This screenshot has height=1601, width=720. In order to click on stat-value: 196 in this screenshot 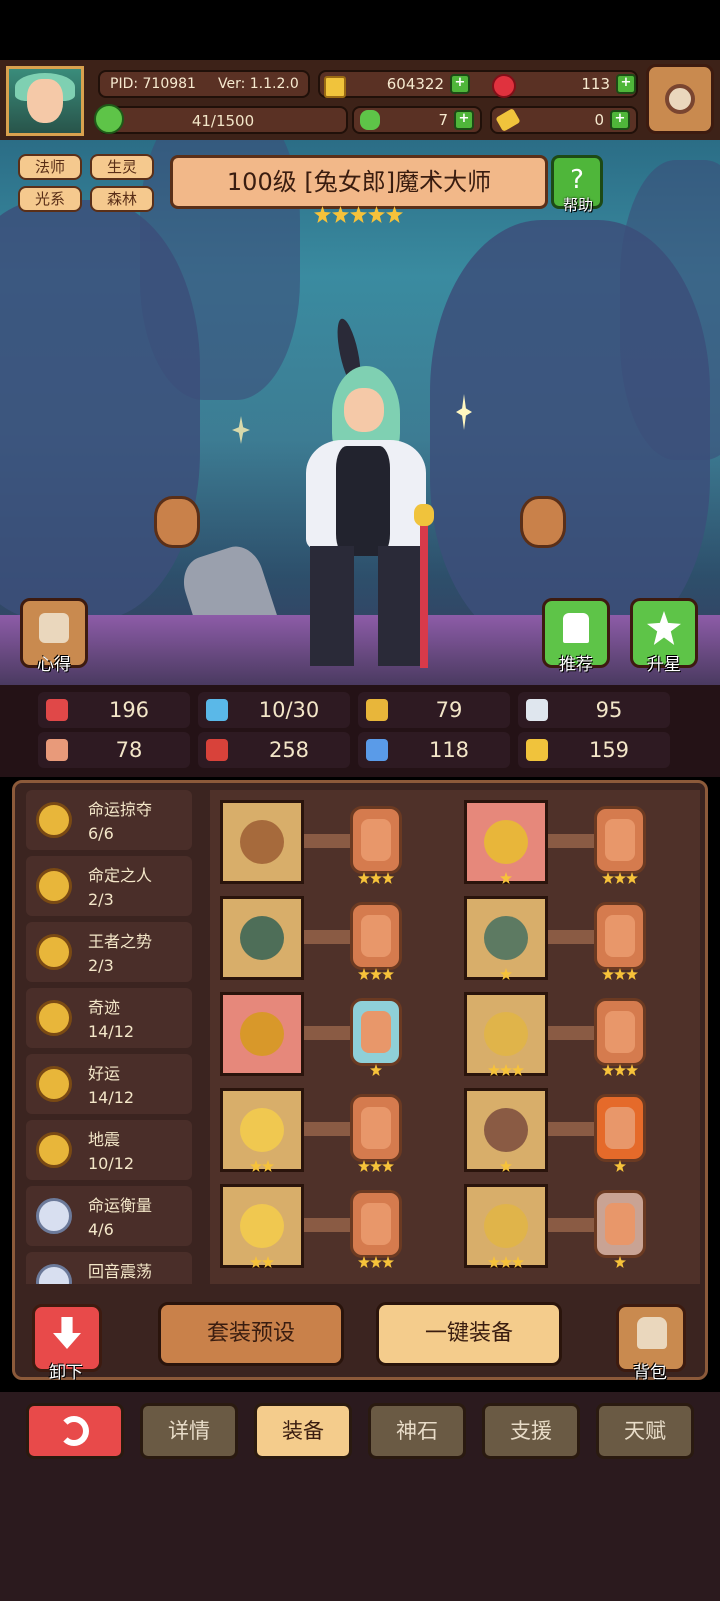, I will do `click(129, 710)`.